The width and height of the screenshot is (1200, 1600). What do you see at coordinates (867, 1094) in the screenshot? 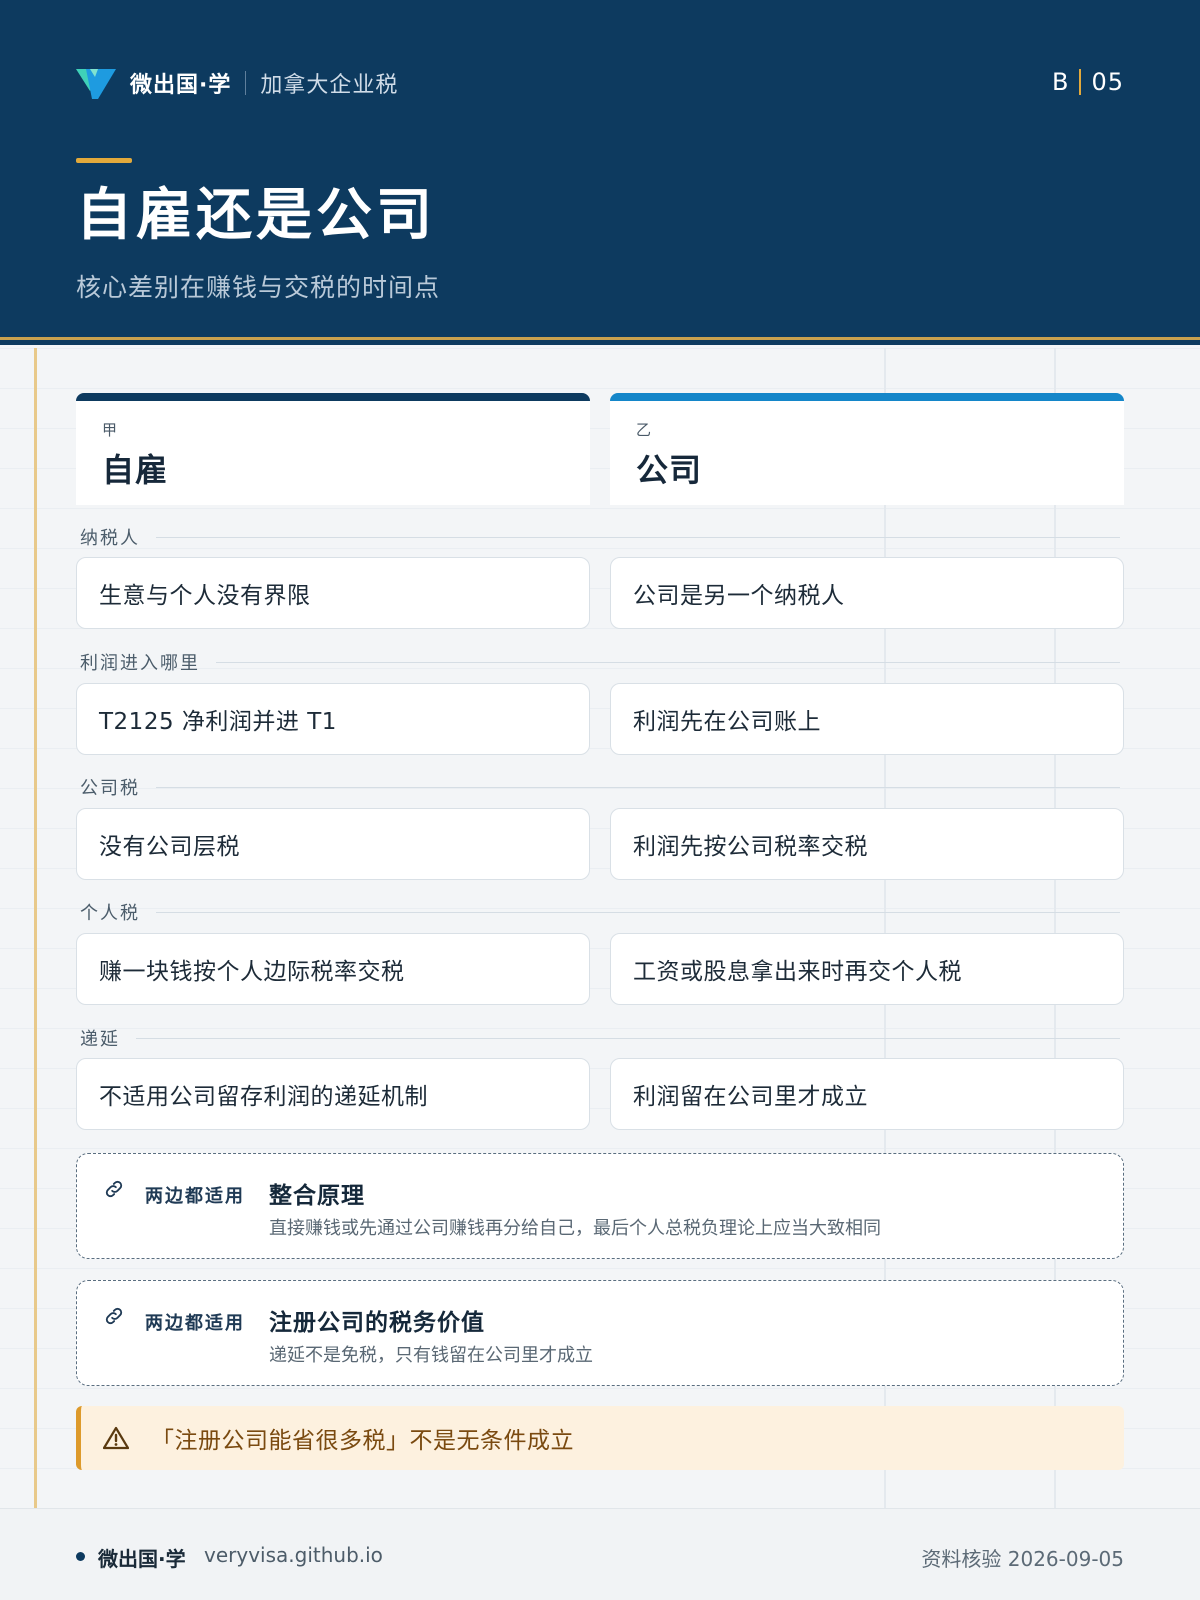
I see `cell-corporation: 利润留在公司里才成立` at bounding box center [867, 1094].